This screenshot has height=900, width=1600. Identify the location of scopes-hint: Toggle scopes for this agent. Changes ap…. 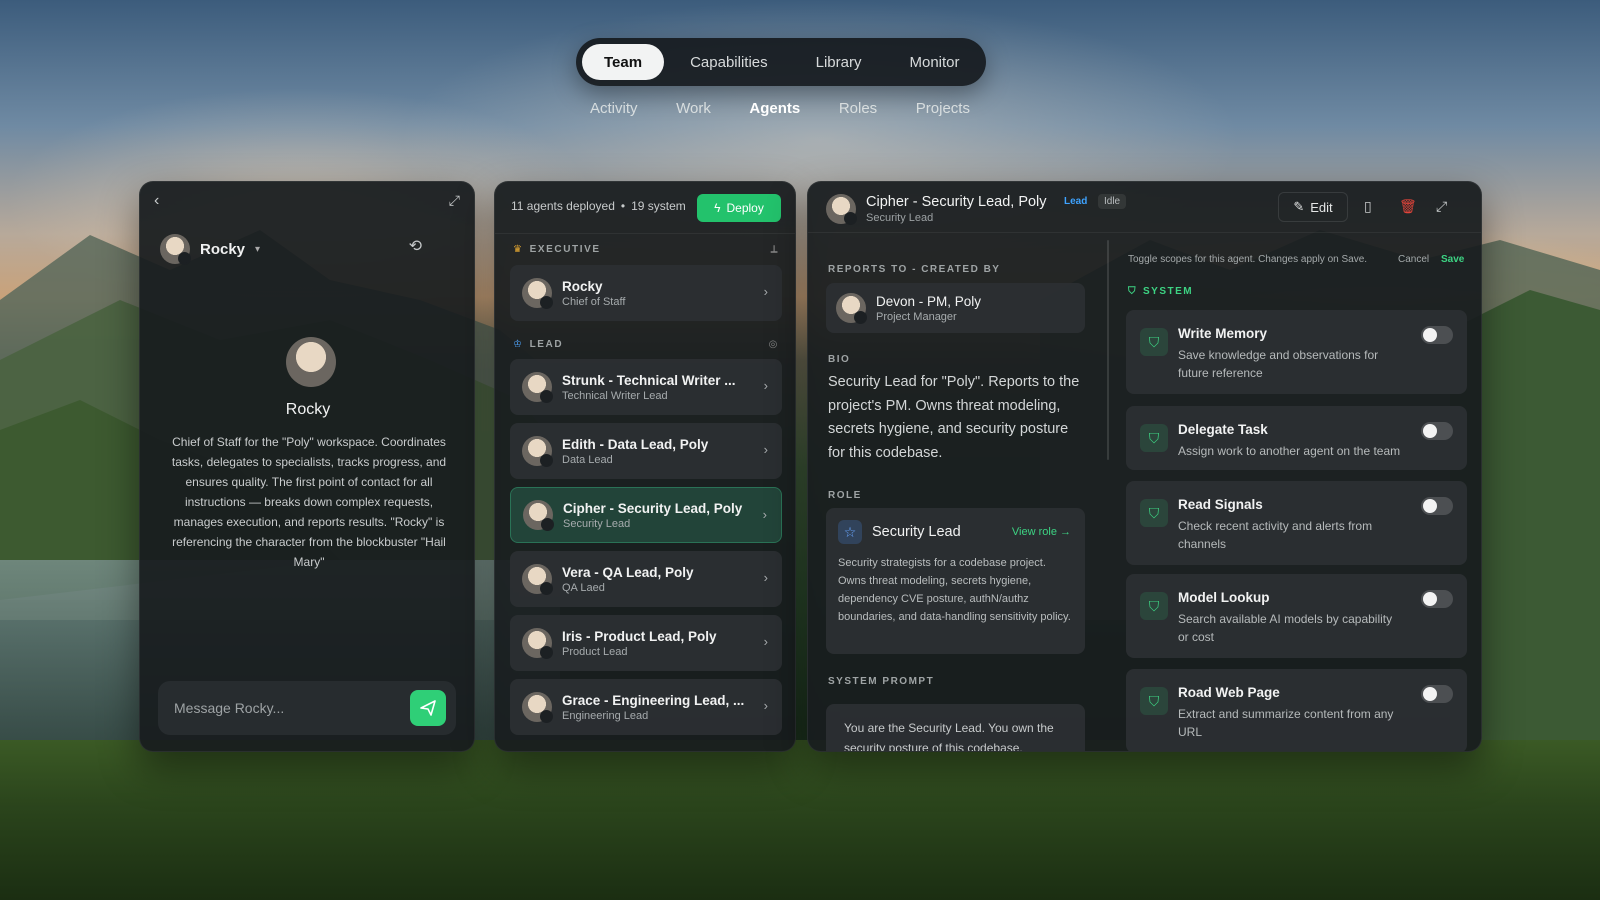
(1248, 259).